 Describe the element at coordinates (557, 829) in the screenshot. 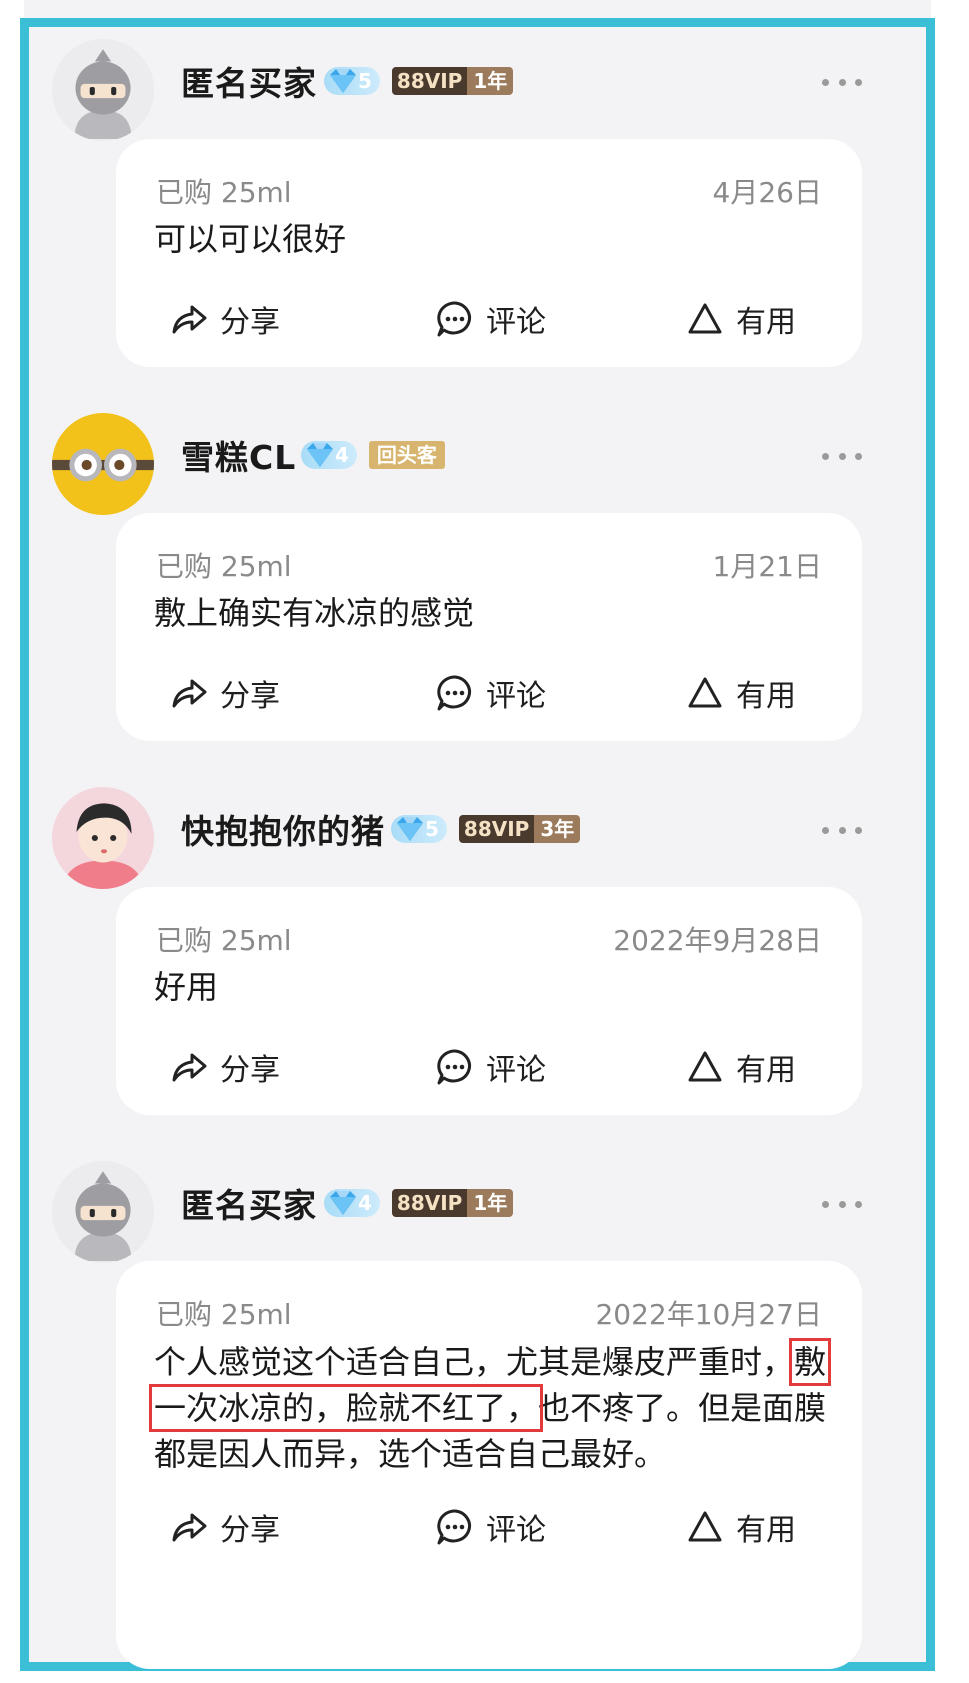

I see `vip-years: 3年` at that location.